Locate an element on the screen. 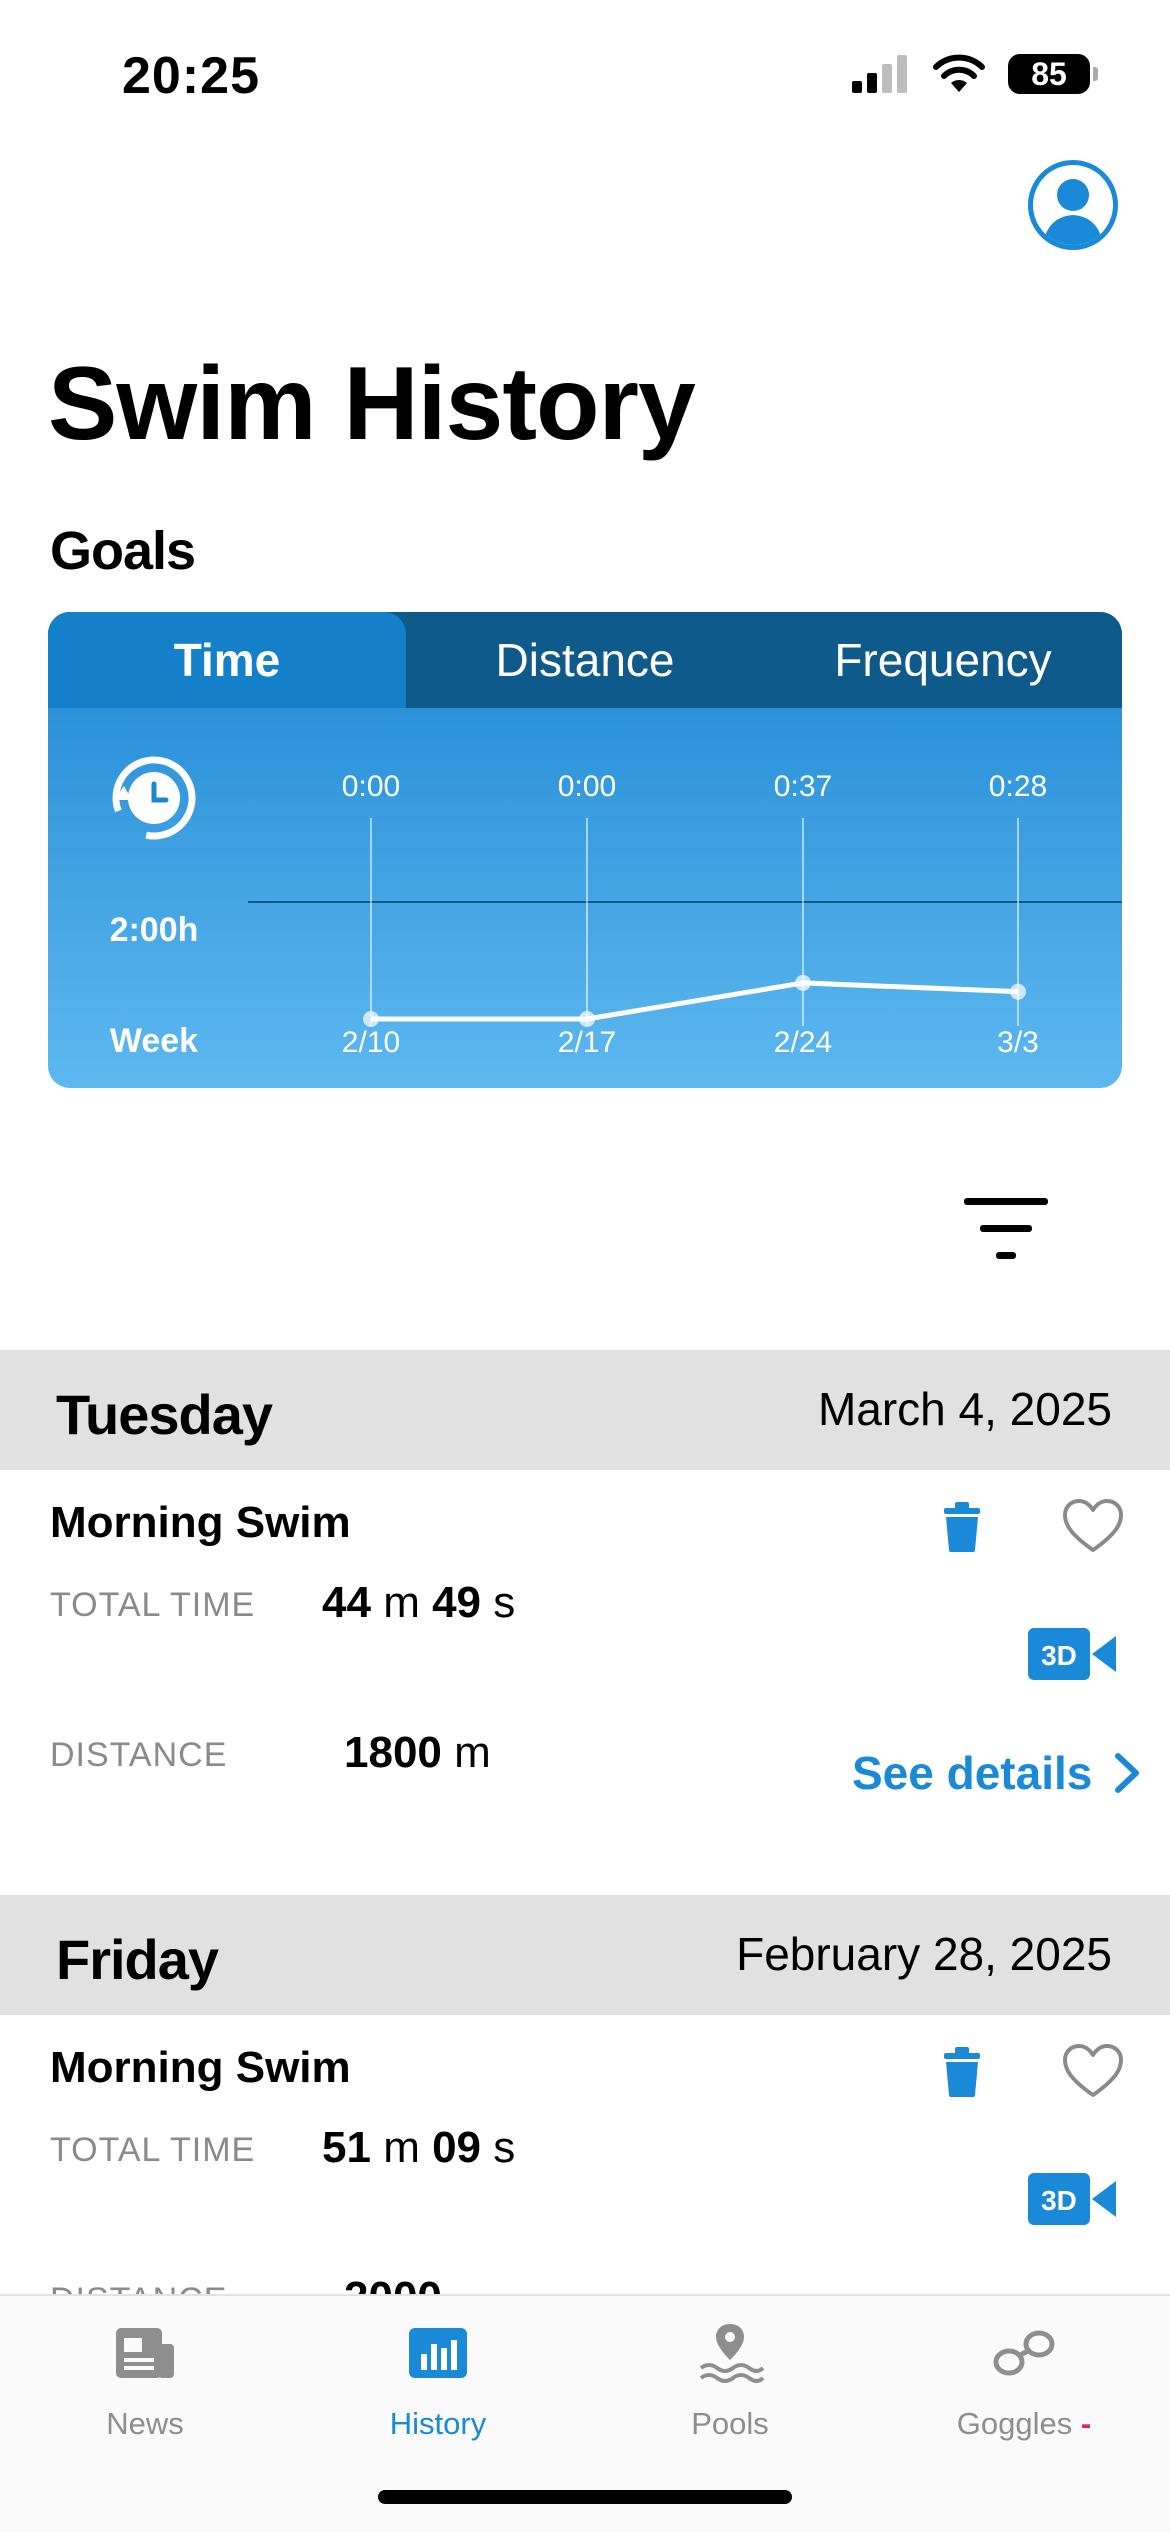 The height and width of the screenshot is (2532, 1170). value-label: 0:28 is located at coordinates (1018, 786).